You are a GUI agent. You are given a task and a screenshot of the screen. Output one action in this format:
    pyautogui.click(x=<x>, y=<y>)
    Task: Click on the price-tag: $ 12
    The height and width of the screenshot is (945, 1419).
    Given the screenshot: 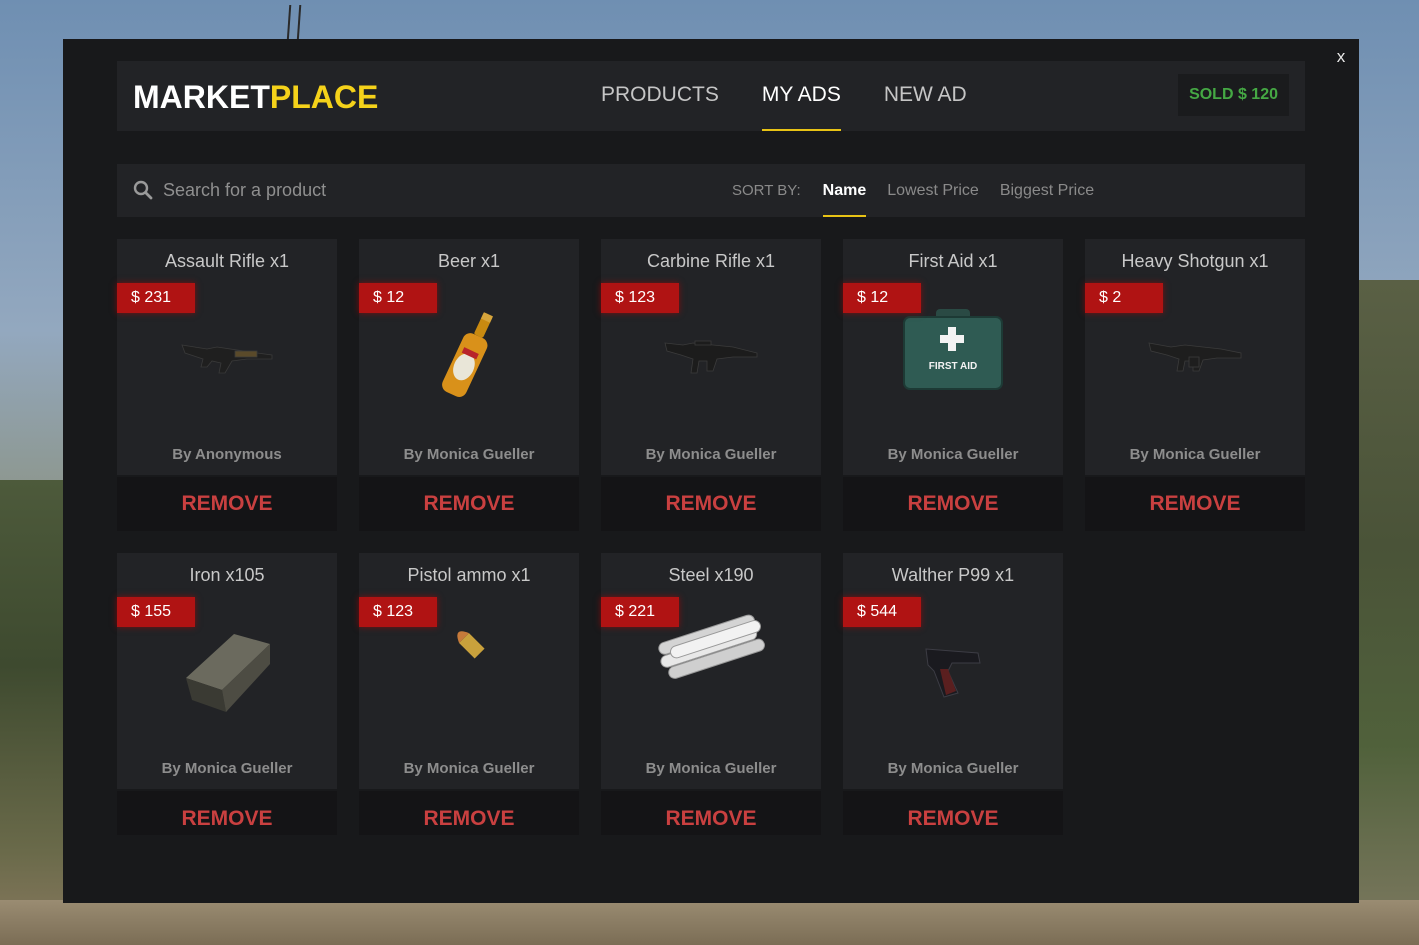 What is the action you would take?
    pyautogui.click(x=882, y=298)
    